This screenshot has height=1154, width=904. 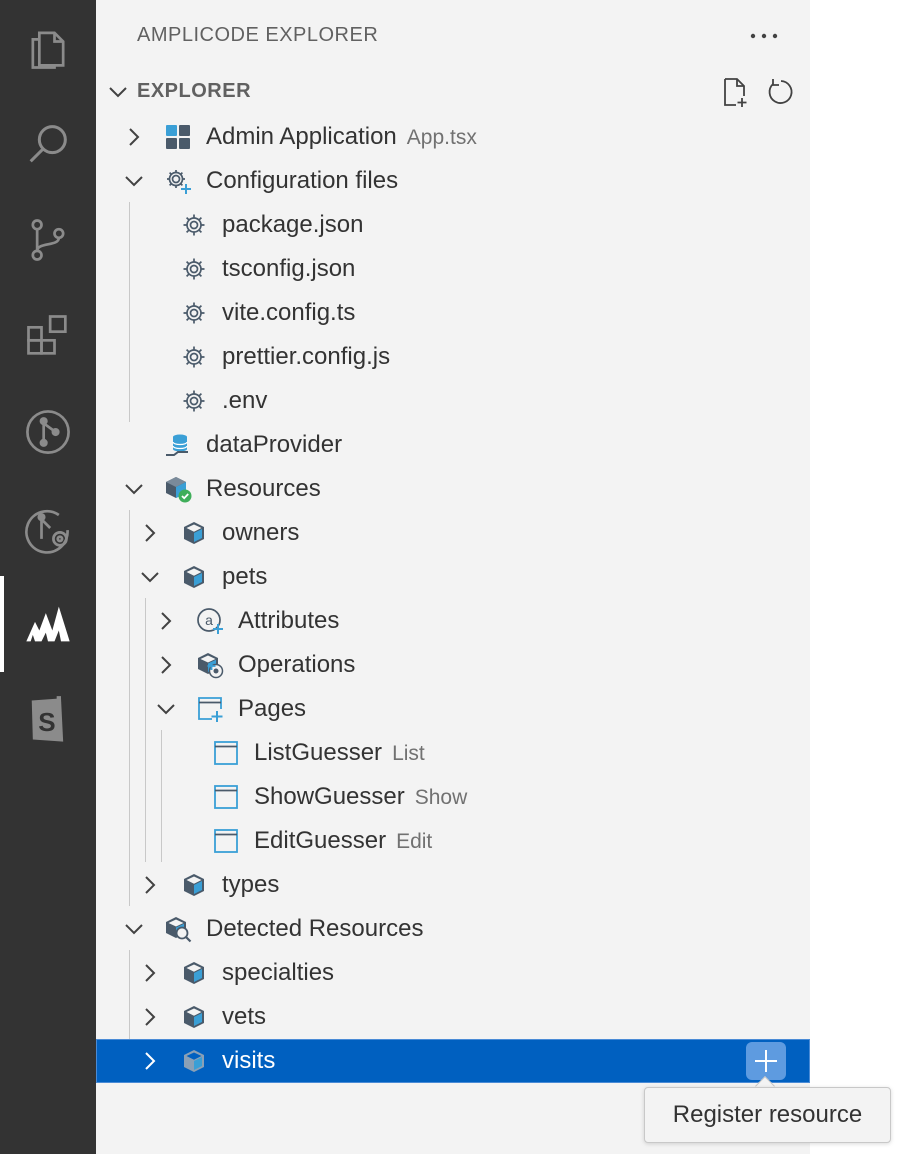 I want to click on tree-item-label: visits, so click(x=249, y=1060).